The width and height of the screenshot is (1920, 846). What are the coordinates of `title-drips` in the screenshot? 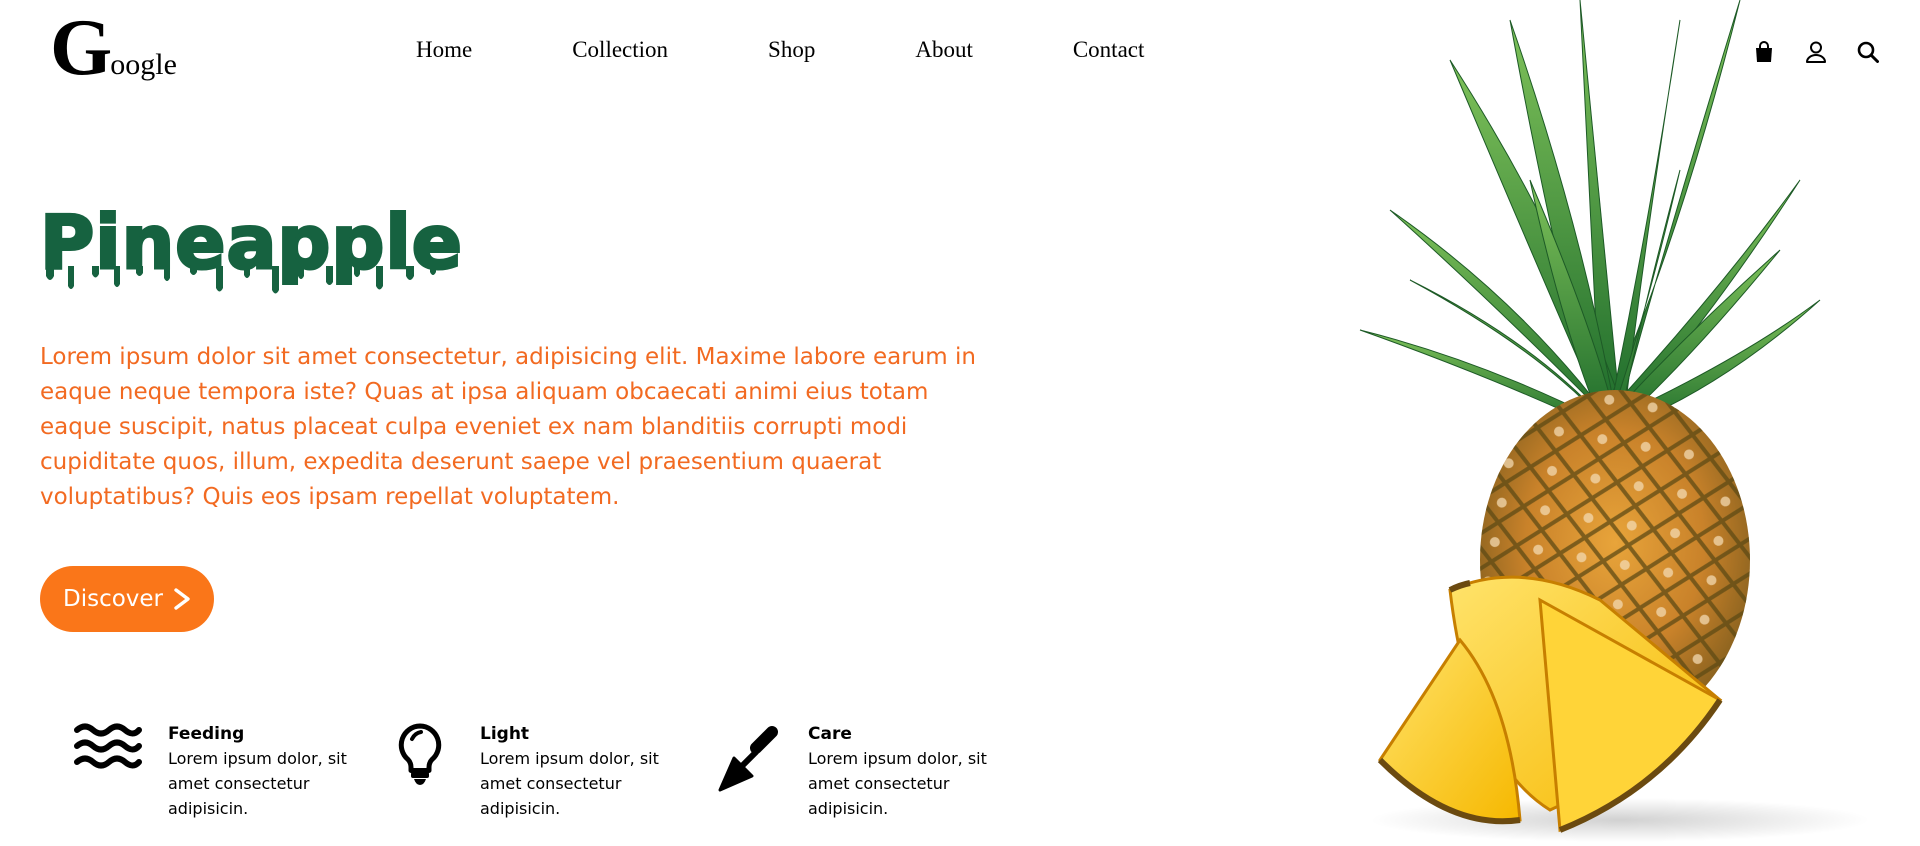 It's located at (241, 280).